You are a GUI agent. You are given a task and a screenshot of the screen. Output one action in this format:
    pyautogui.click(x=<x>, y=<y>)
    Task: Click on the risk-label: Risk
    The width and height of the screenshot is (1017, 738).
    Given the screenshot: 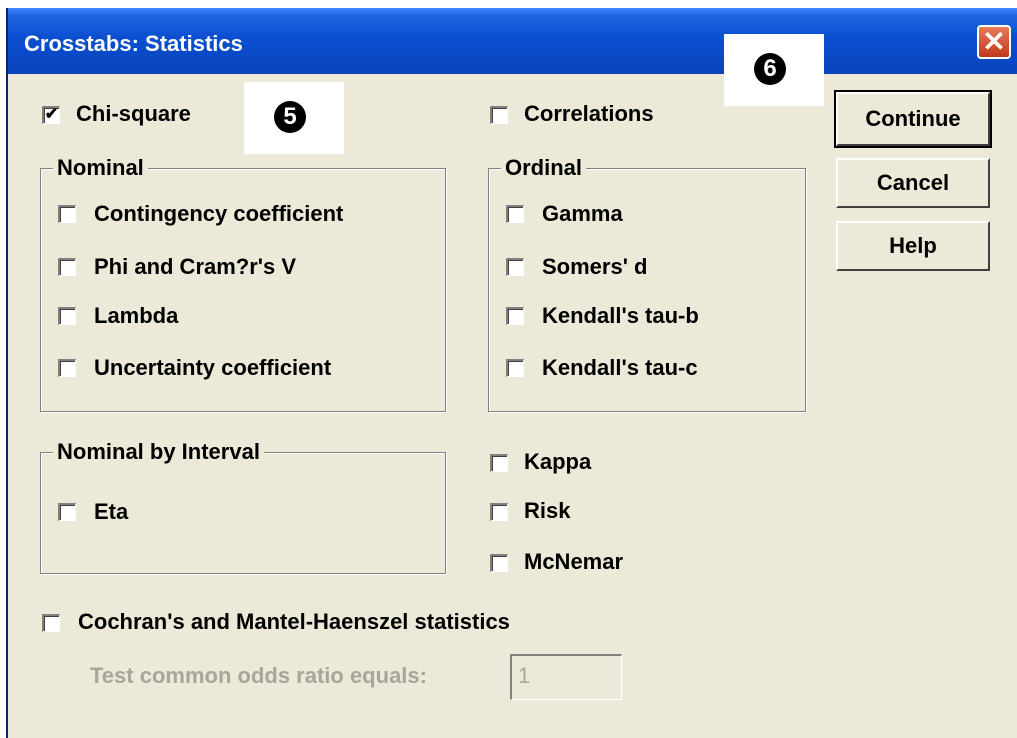 What is the action you would take?
    pyautogui.click(x=547, y=510)
    